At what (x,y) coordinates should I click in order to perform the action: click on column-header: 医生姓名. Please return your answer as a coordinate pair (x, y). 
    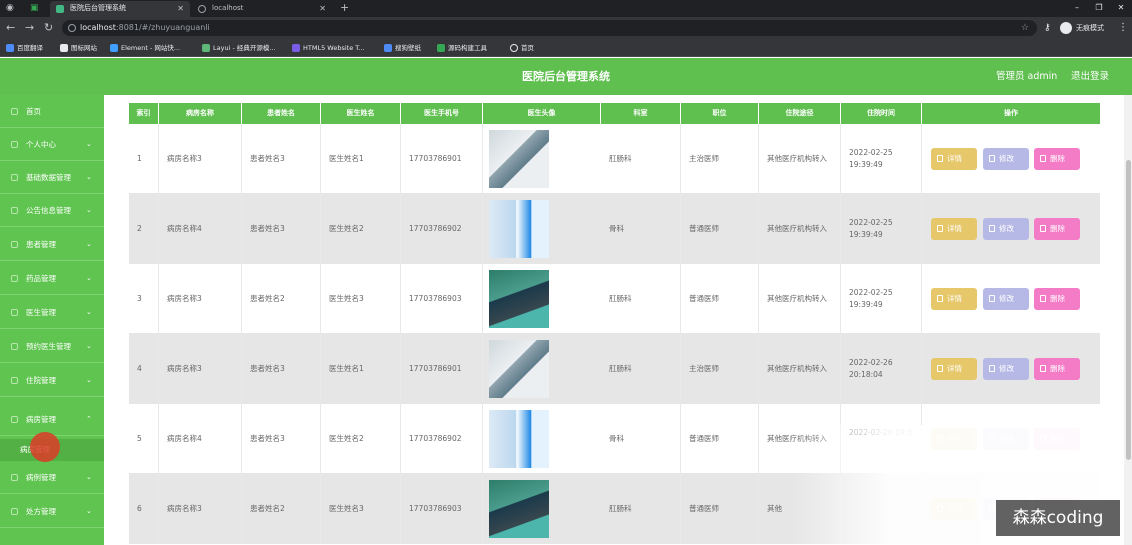
    Looking at the image, I should click on (361, 113).